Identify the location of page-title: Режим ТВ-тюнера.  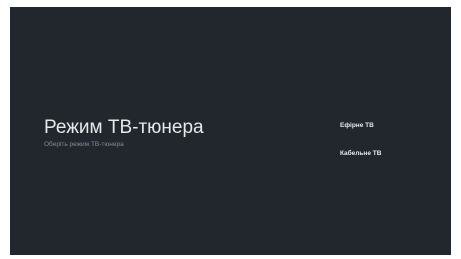
(124, 127).